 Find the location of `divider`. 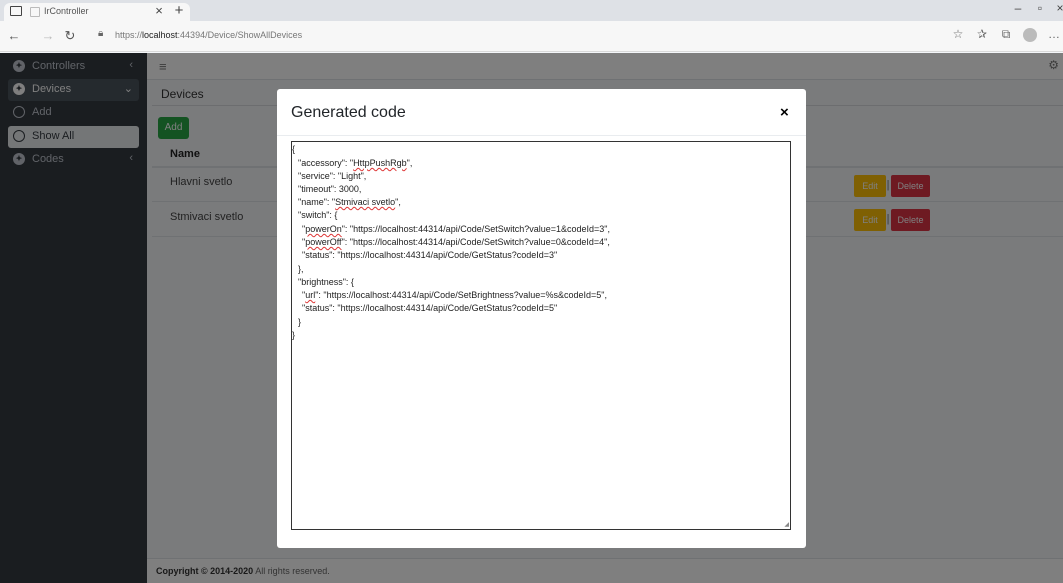

divider is located at coordinates (541, 135).